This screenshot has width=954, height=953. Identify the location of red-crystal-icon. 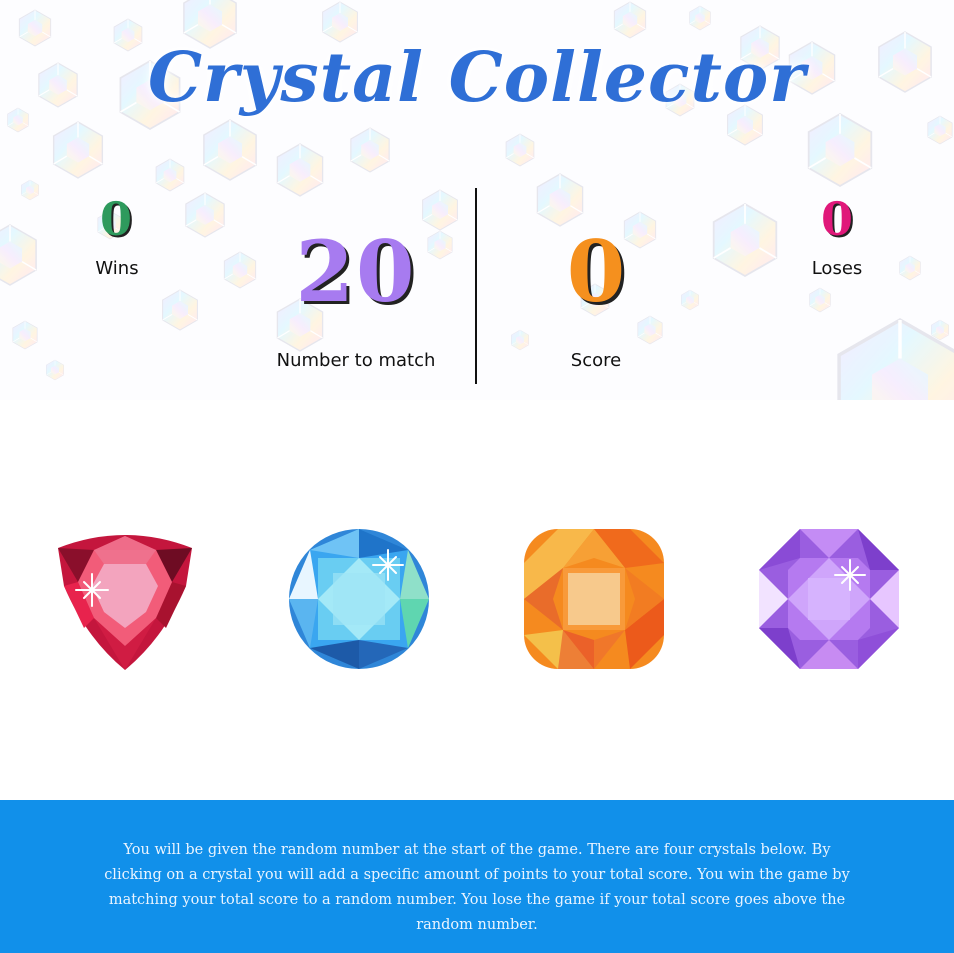
(125, 602).